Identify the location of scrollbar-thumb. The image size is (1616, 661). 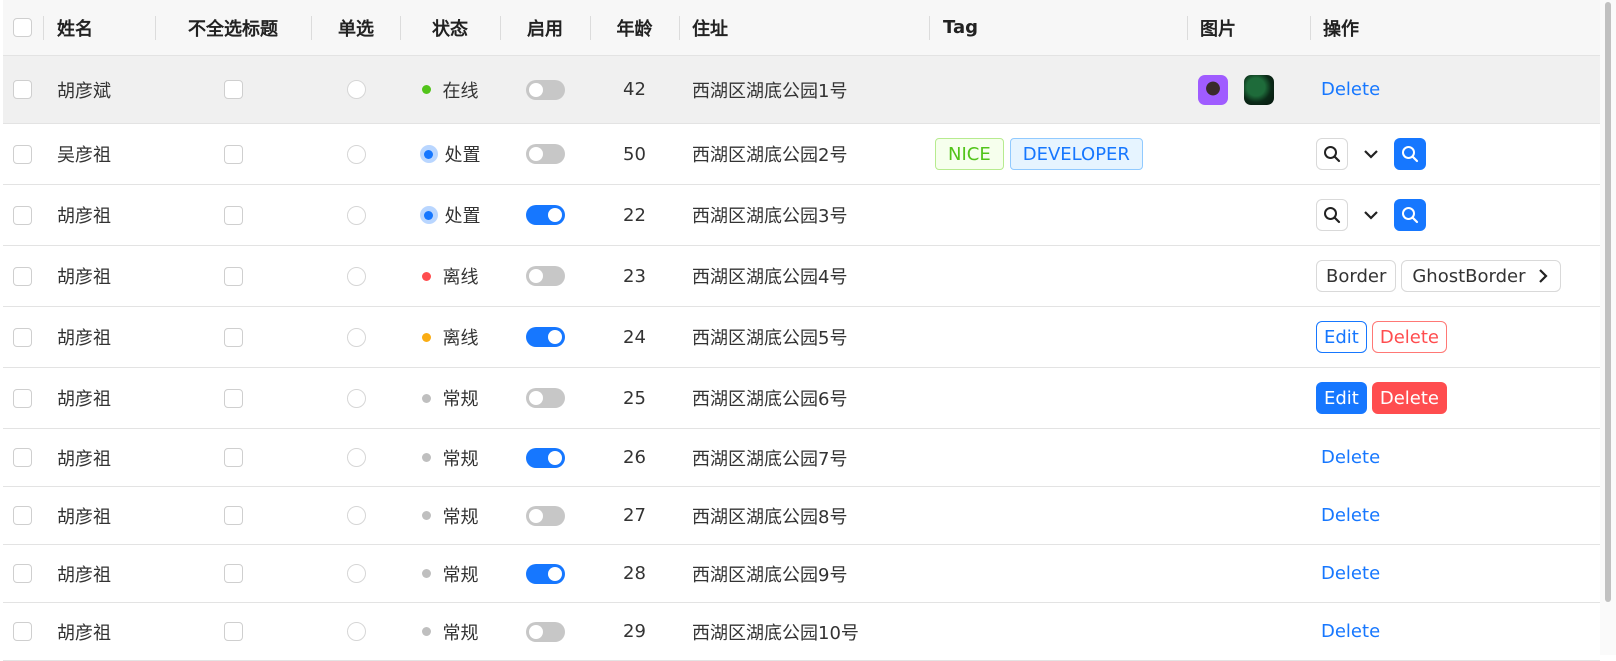
(1608, 302).